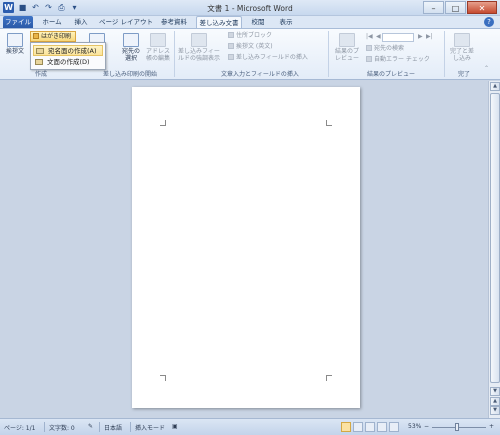 The height and width of the screenshot is (435, 500). Describe the element at coordinates (8, 7) in the screenshot. I see `word-logo-icon: W` at that location.